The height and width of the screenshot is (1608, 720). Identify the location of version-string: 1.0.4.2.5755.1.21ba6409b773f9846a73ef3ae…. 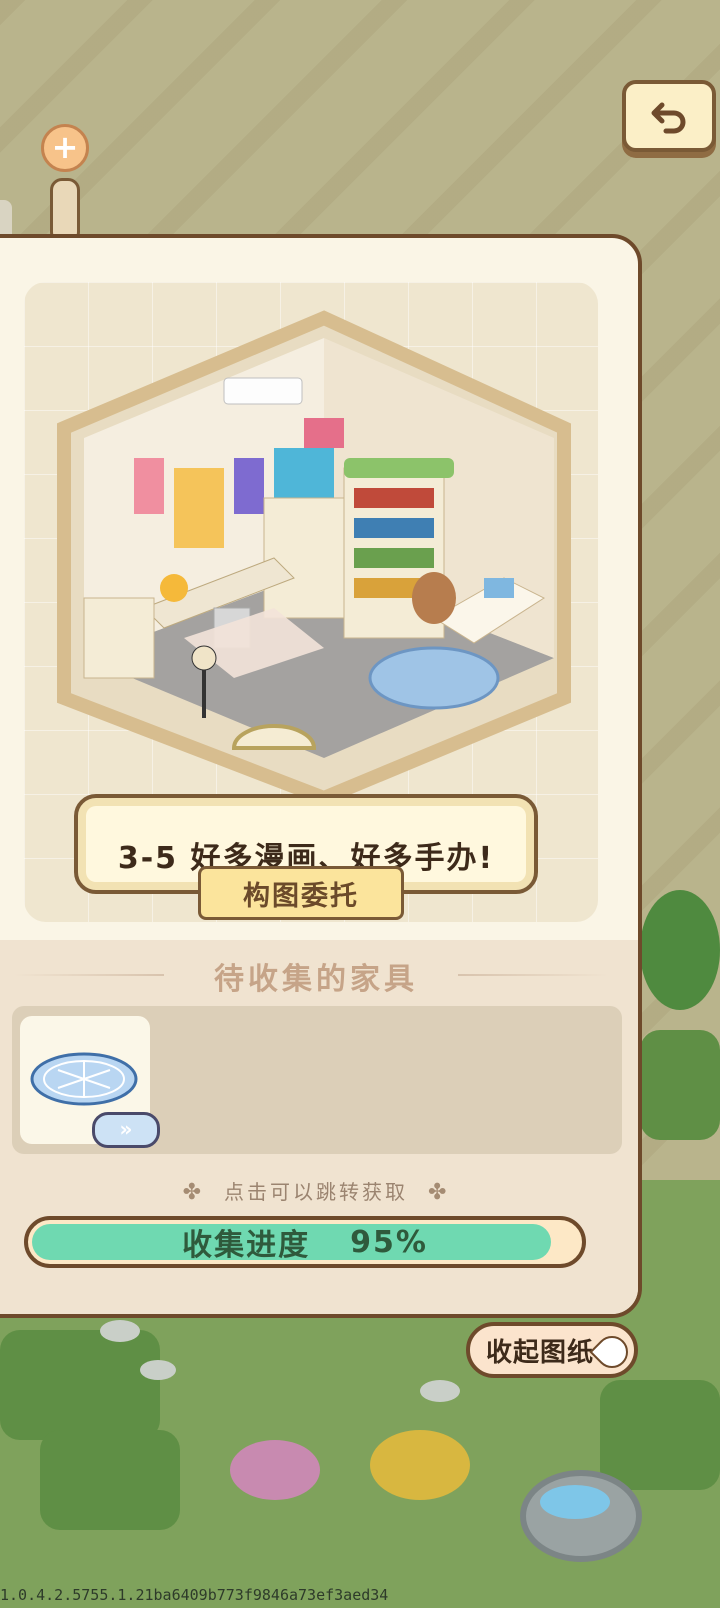
(194, 1595).